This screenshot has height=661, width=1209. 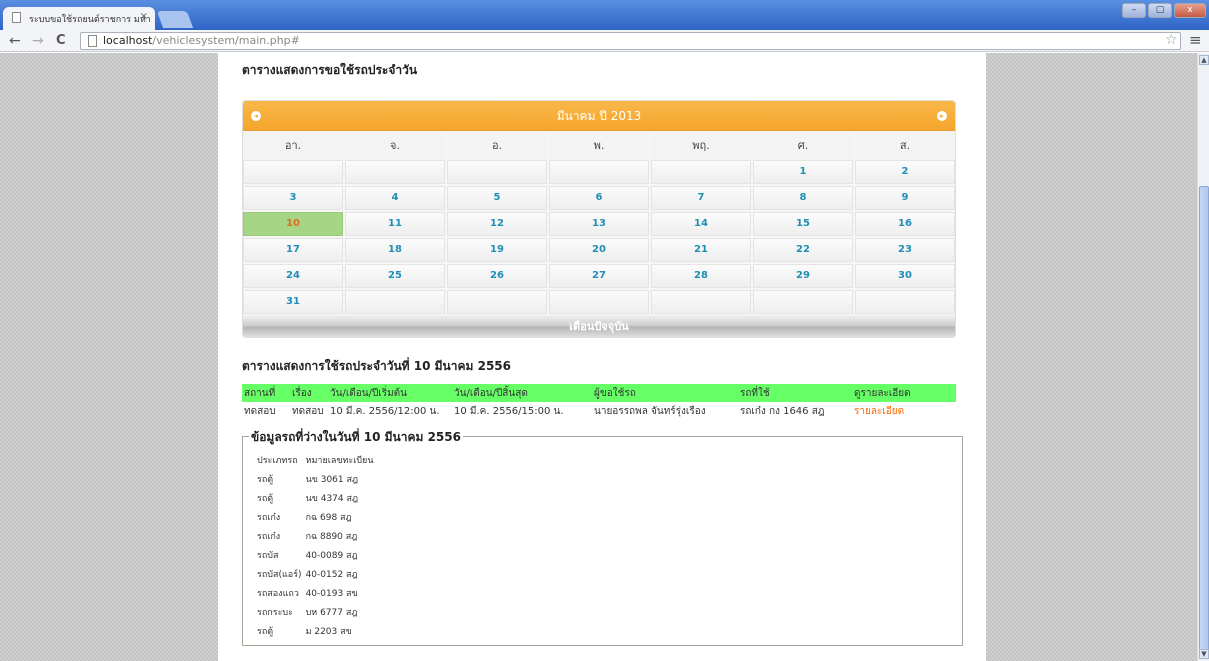 I want to click on column-header: สถานที่, so click(x=266, y=393).